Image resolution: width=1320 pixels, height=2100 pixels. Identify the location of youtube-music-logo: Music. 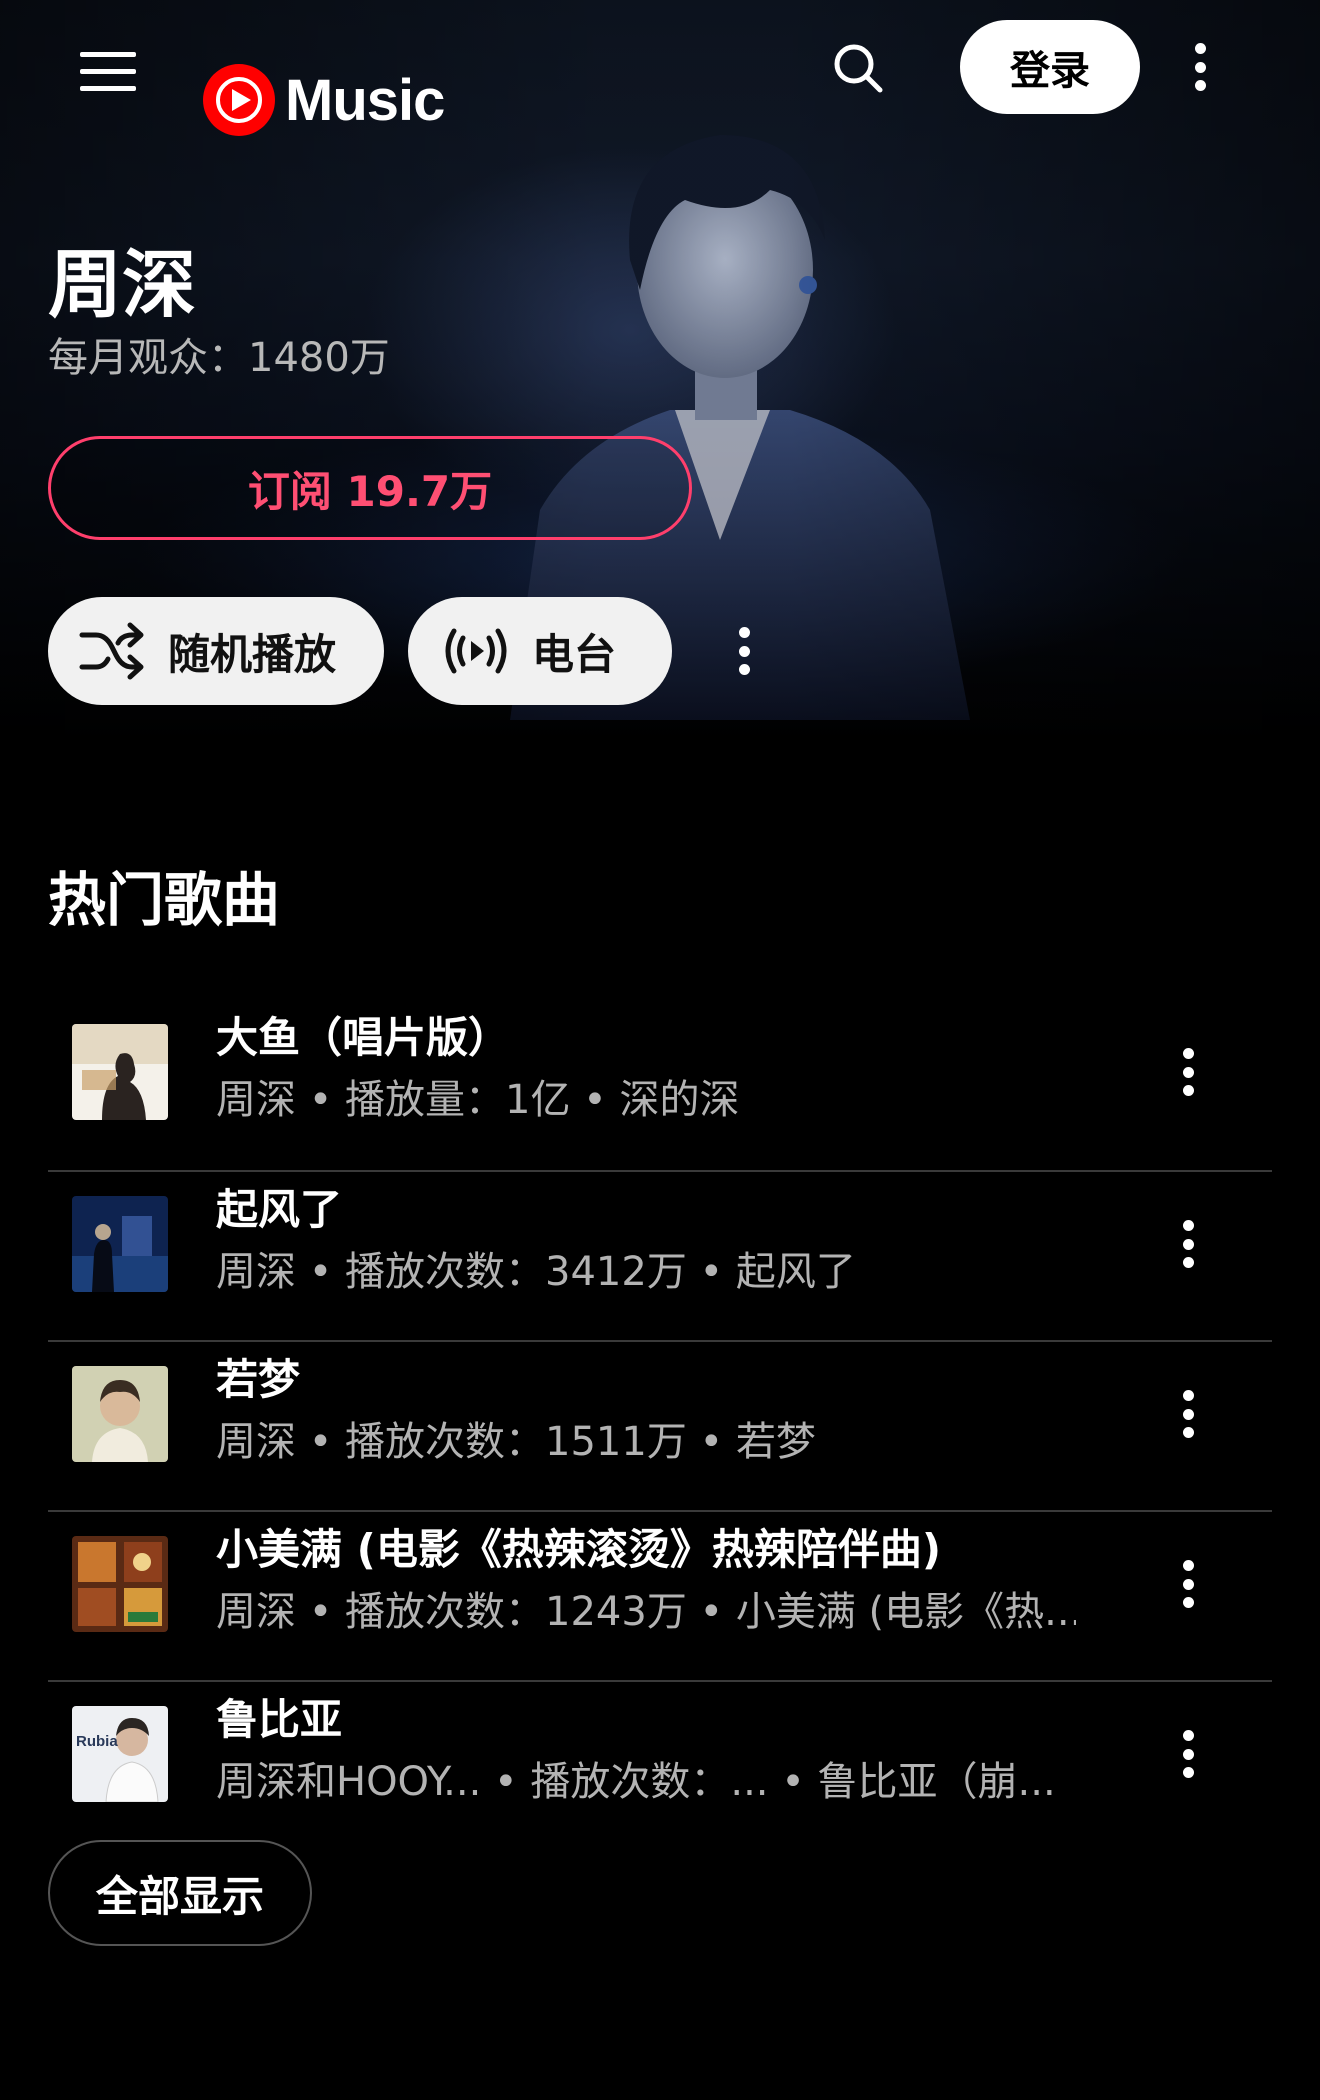
(324, 100).